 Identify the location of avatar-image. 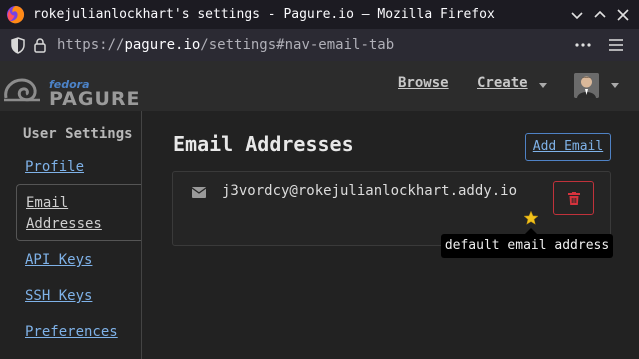
(586, 85).